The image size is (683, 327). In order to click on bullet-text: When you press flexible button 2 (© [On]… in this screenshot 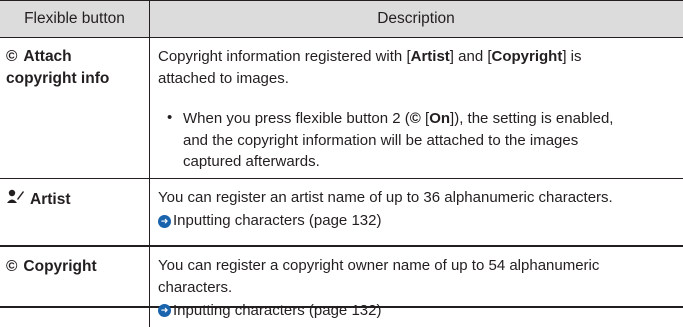, I will do `click(398, 140)`.